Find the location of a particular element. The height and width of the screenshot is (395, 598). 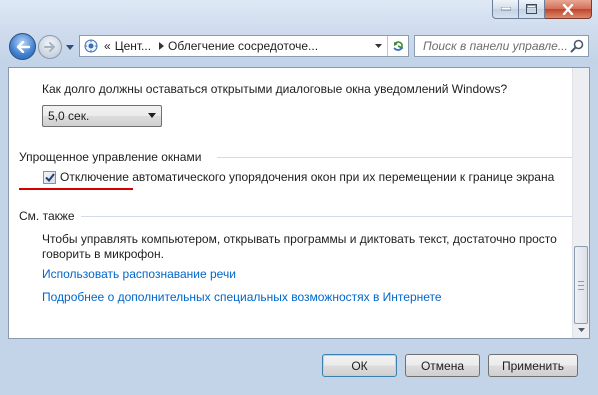

address-dropdown-button is located at coordinates (378, 46).